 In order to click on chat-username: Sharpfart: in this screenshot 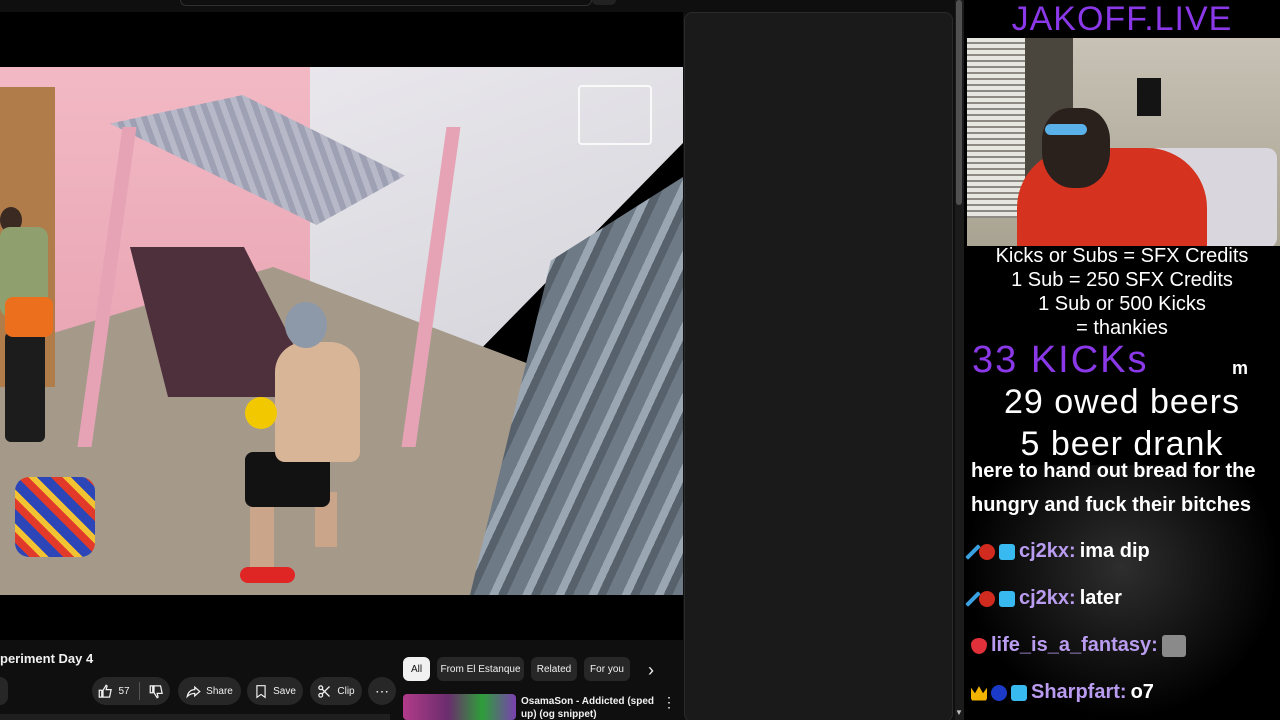, I will do `click(1079, 692)`.